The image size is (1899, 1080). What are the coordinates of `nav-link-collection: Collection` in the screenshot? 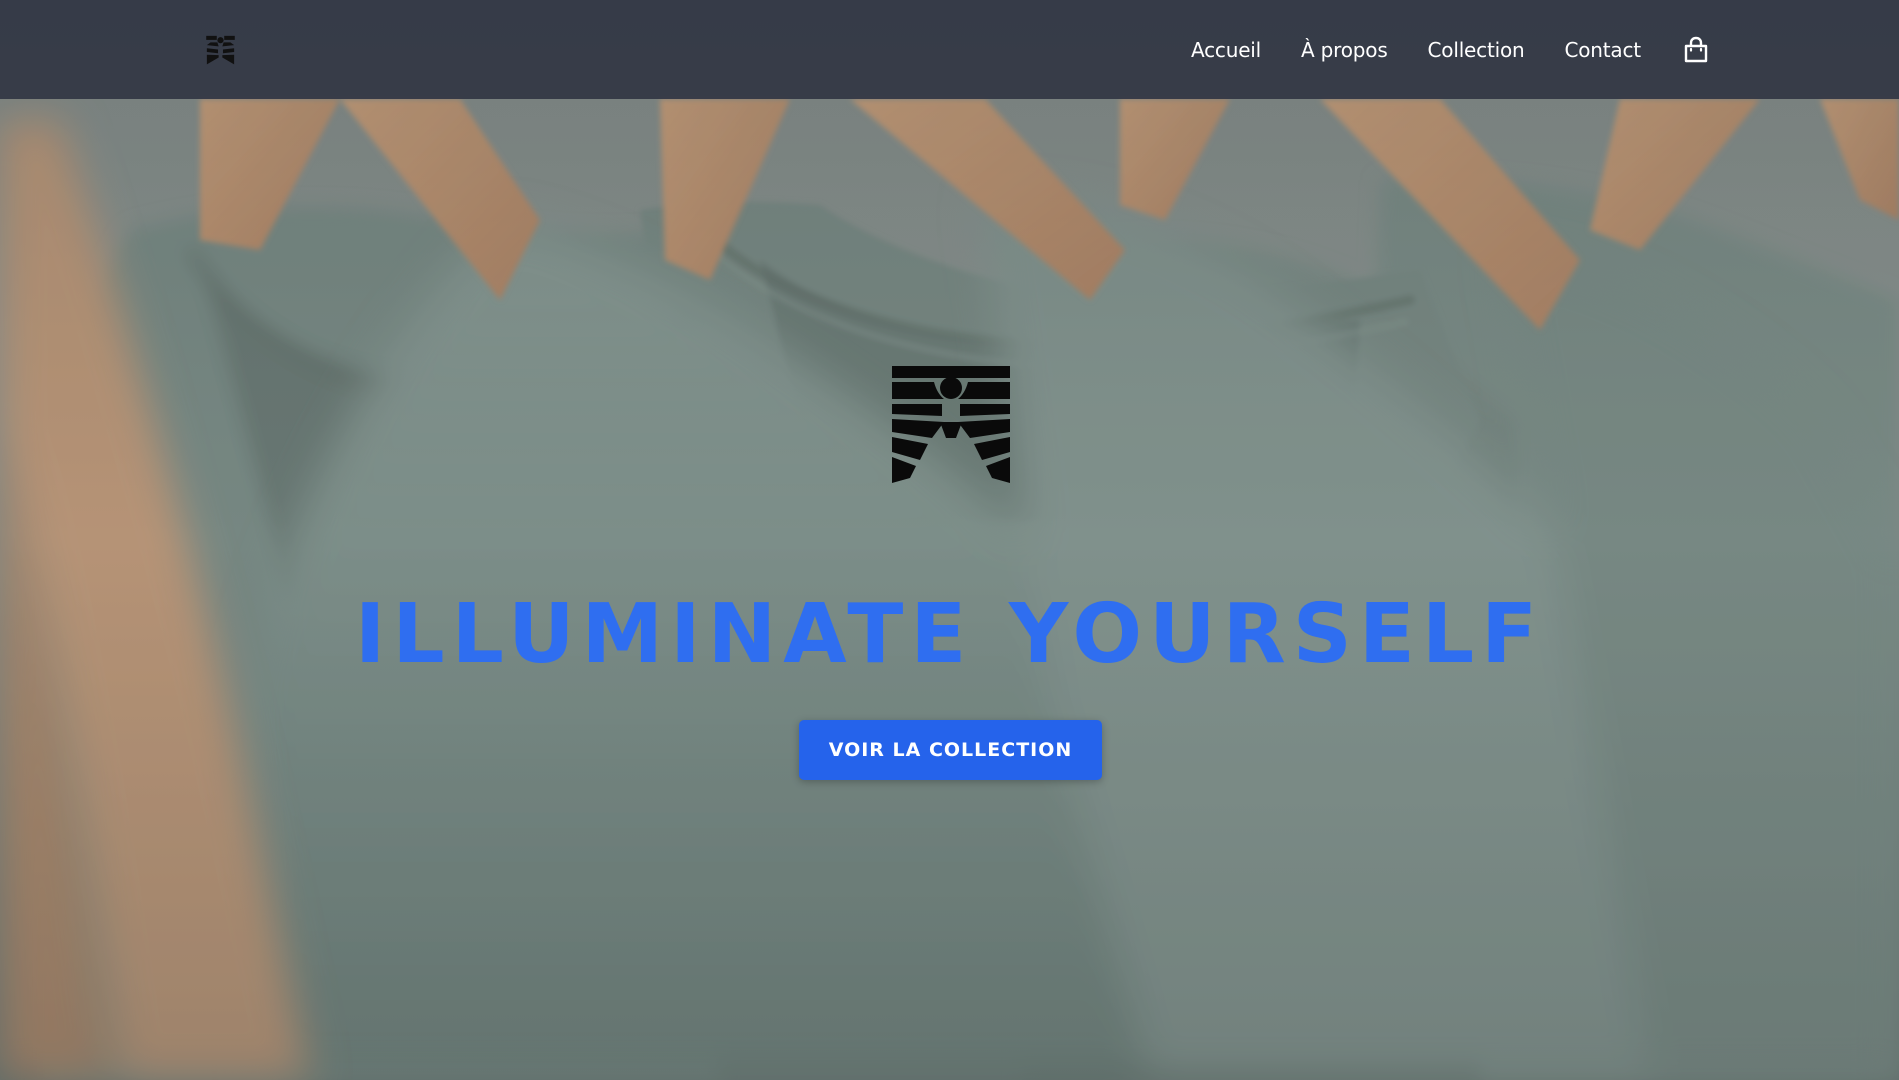 It's located at (1476, 50).